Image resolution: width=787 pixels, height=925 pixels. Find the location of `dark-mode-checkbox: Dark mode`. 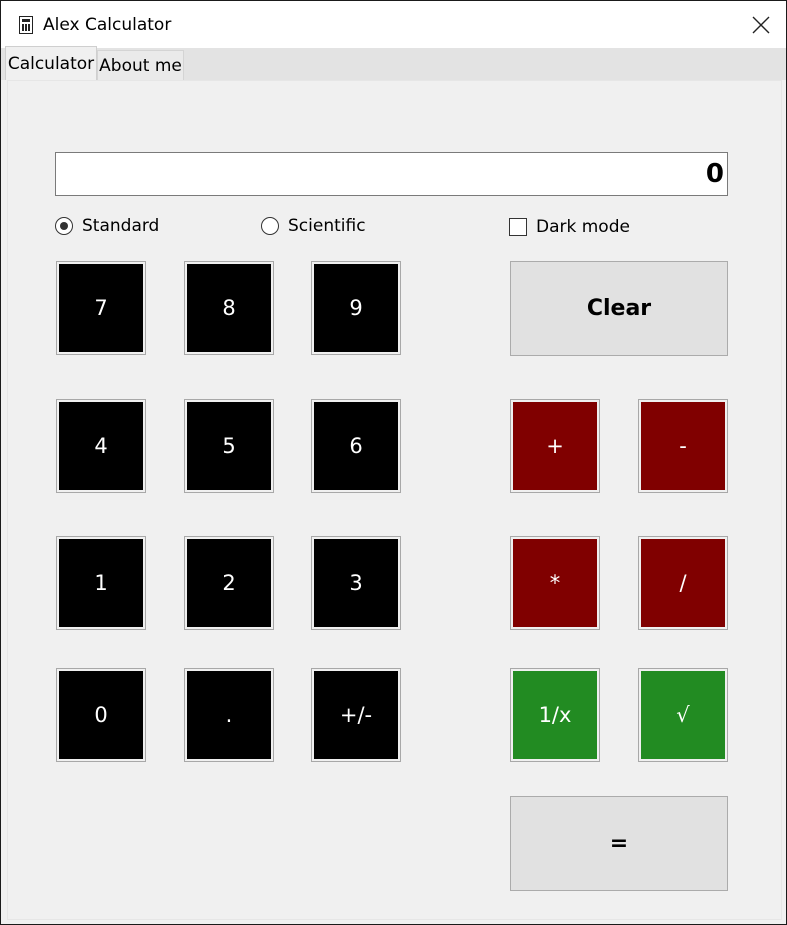

dark-mode-checkbox: Dark mode is located at coordinates (569, 227).